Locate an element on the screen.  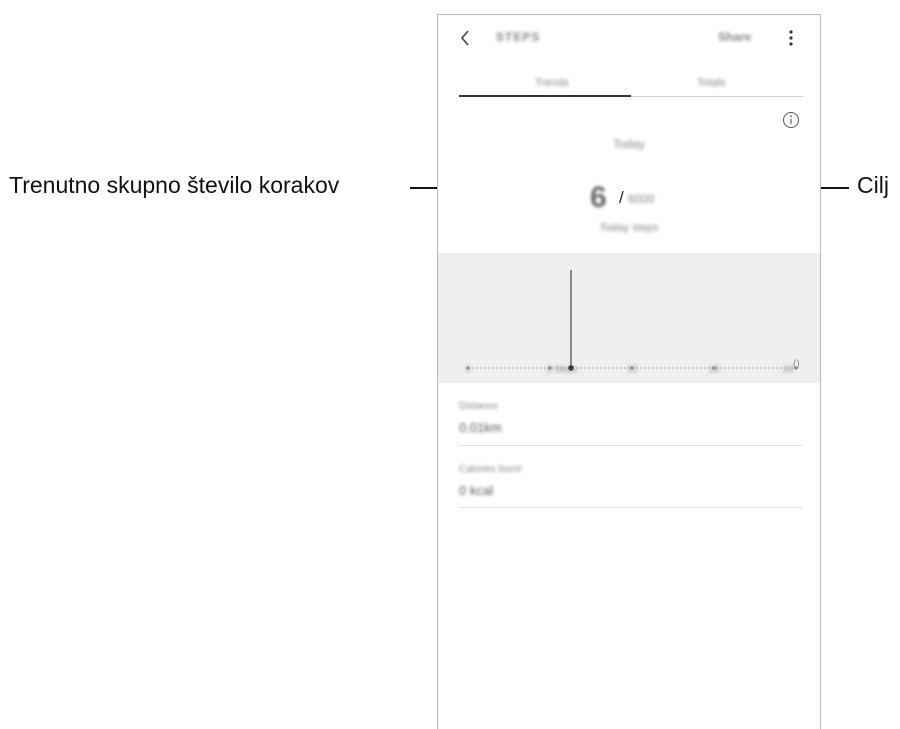
chart-tick-label: 12 is located at coordinates (632, 369).